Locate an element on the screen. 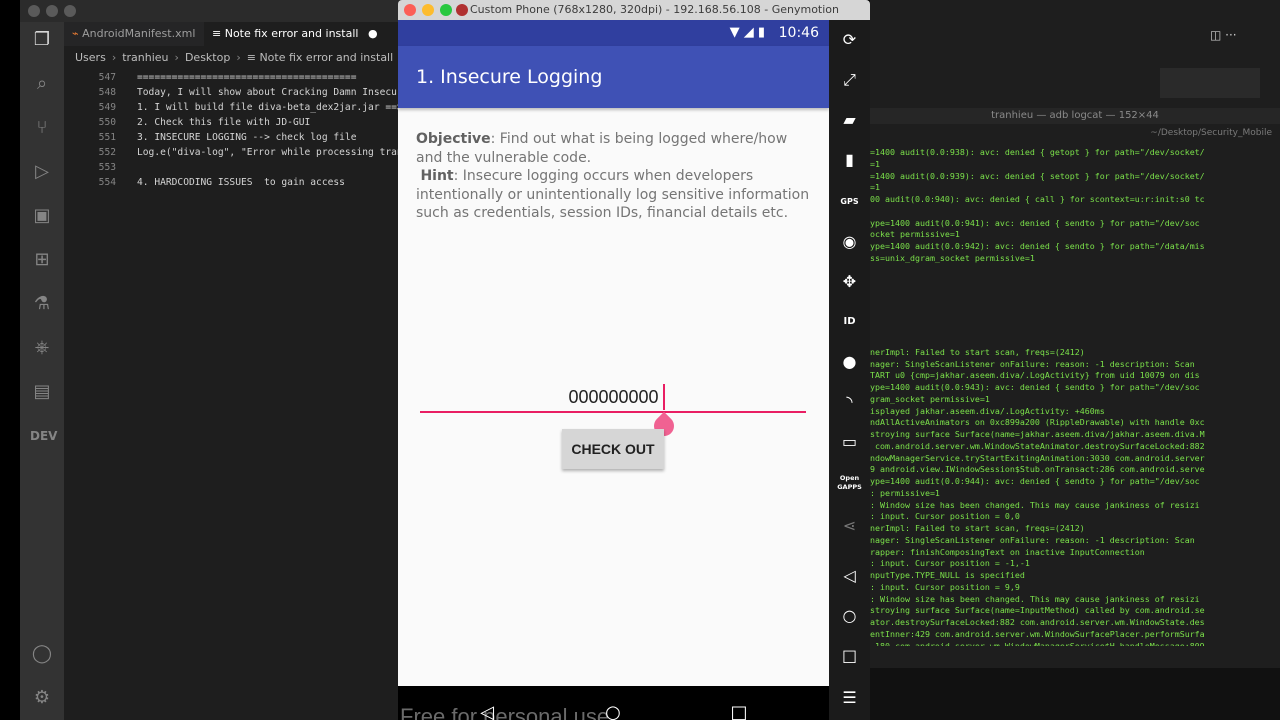 Image resolution: width=1280 pixels, height=720 pixels. extensions-icon: ⊞ is located at coordinates (42, 260).